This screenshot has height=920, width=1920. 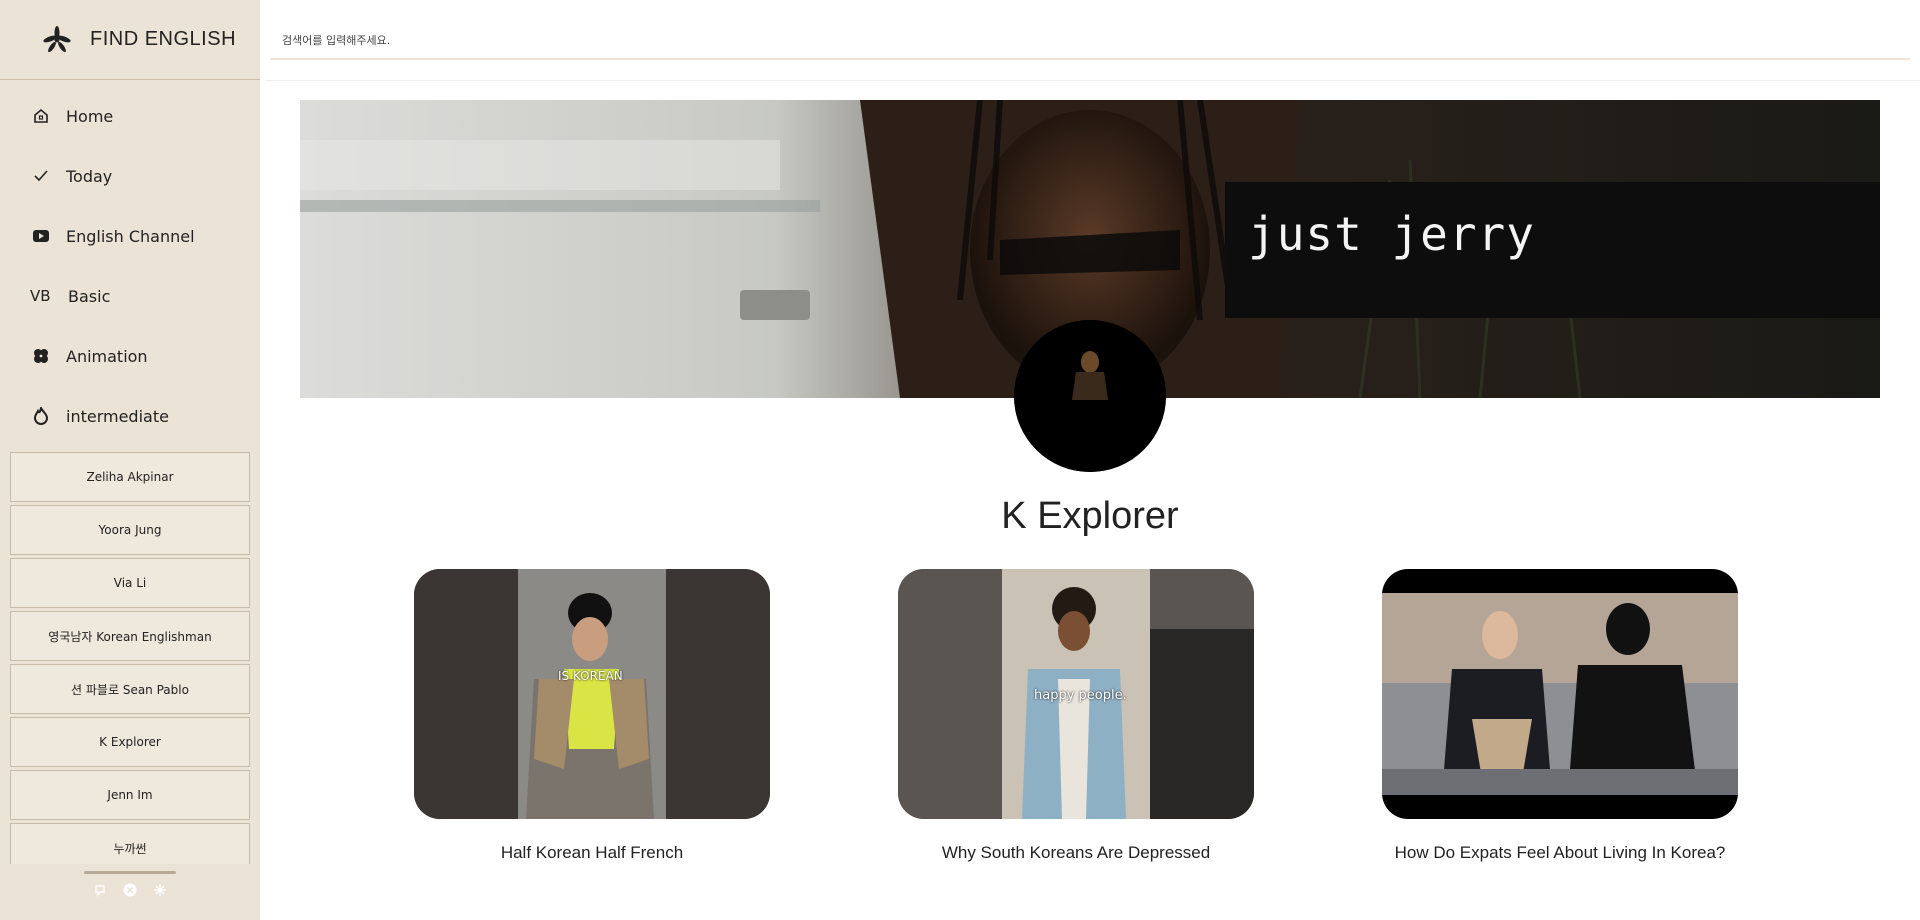 I want to click on video-title: Half Korean Half French, so click(x=592, y=853).